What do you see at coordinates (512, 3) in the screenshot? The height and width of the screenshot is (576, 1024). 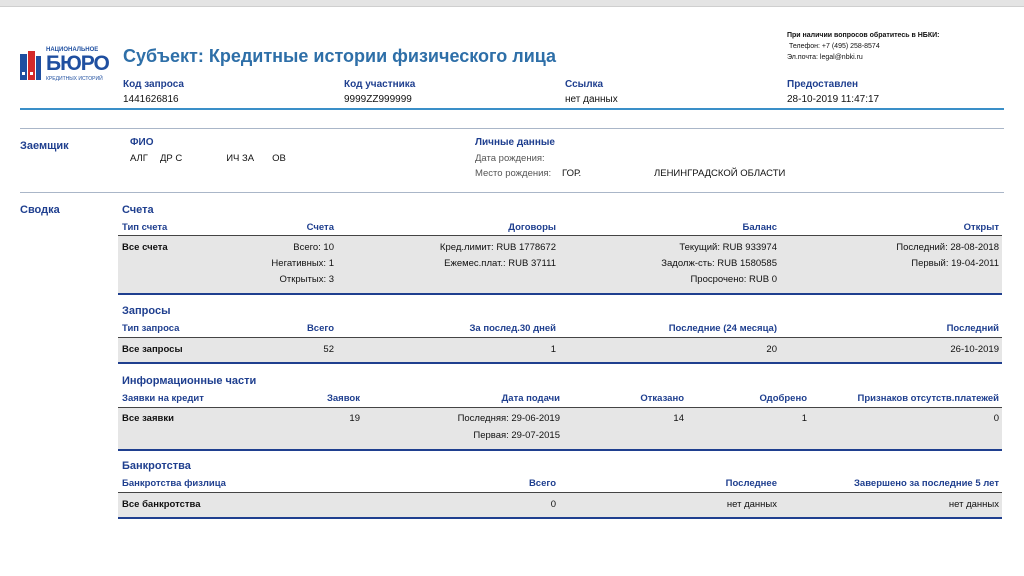 I see `browser-top-bar` at bounding box center [512, 3].